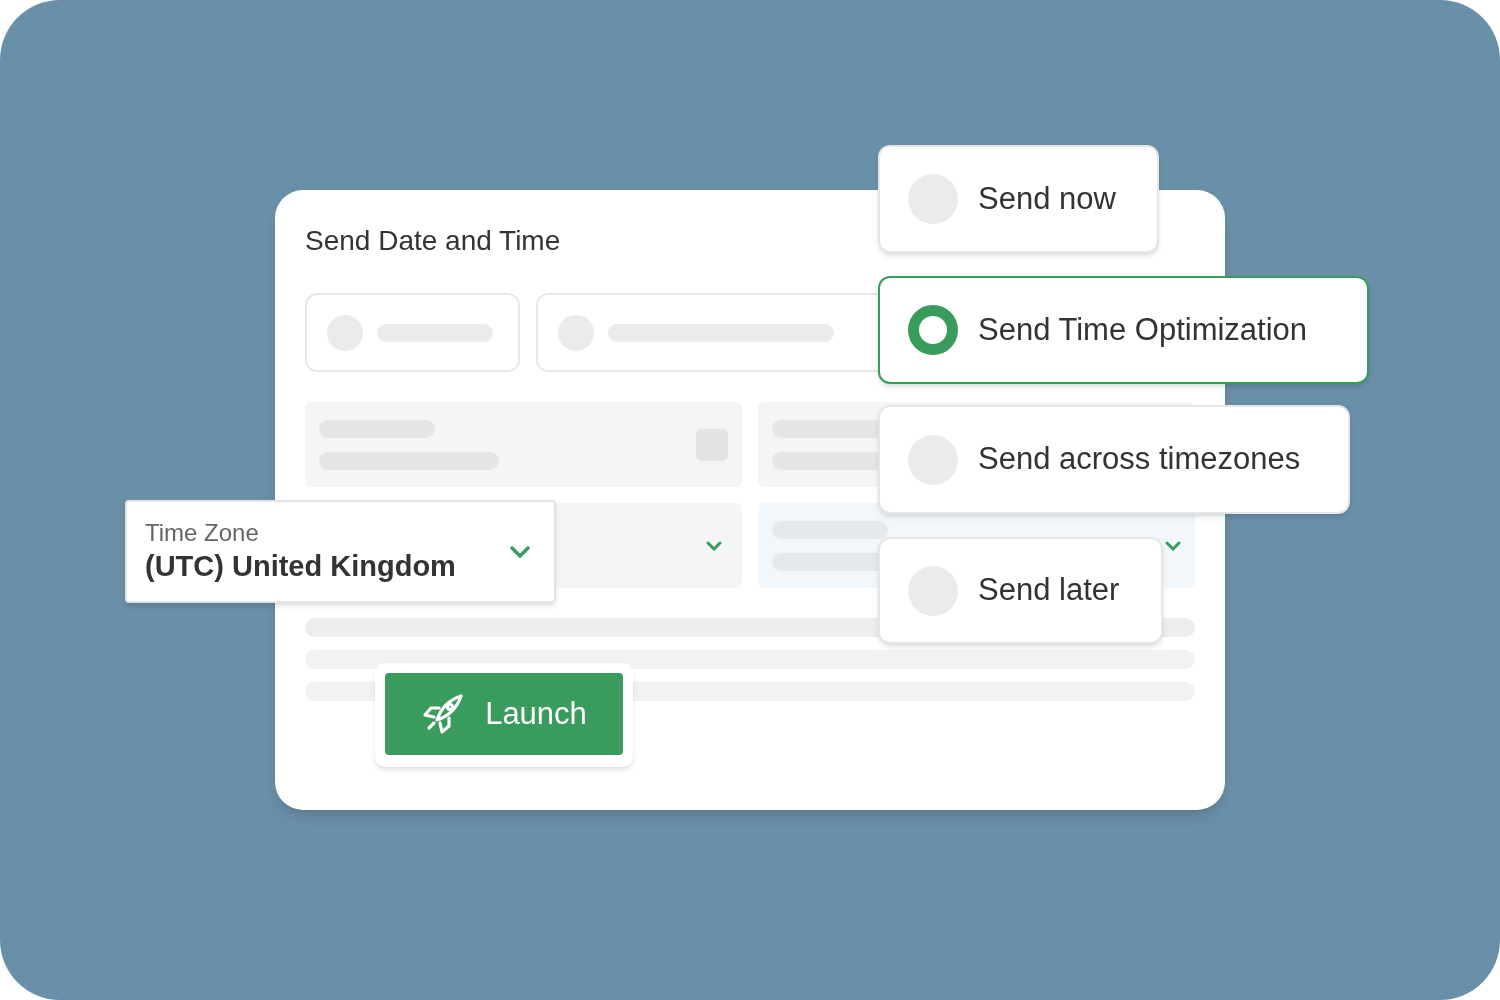  I want to click on option-card: Send Time Optimization, so click(1123, 330).